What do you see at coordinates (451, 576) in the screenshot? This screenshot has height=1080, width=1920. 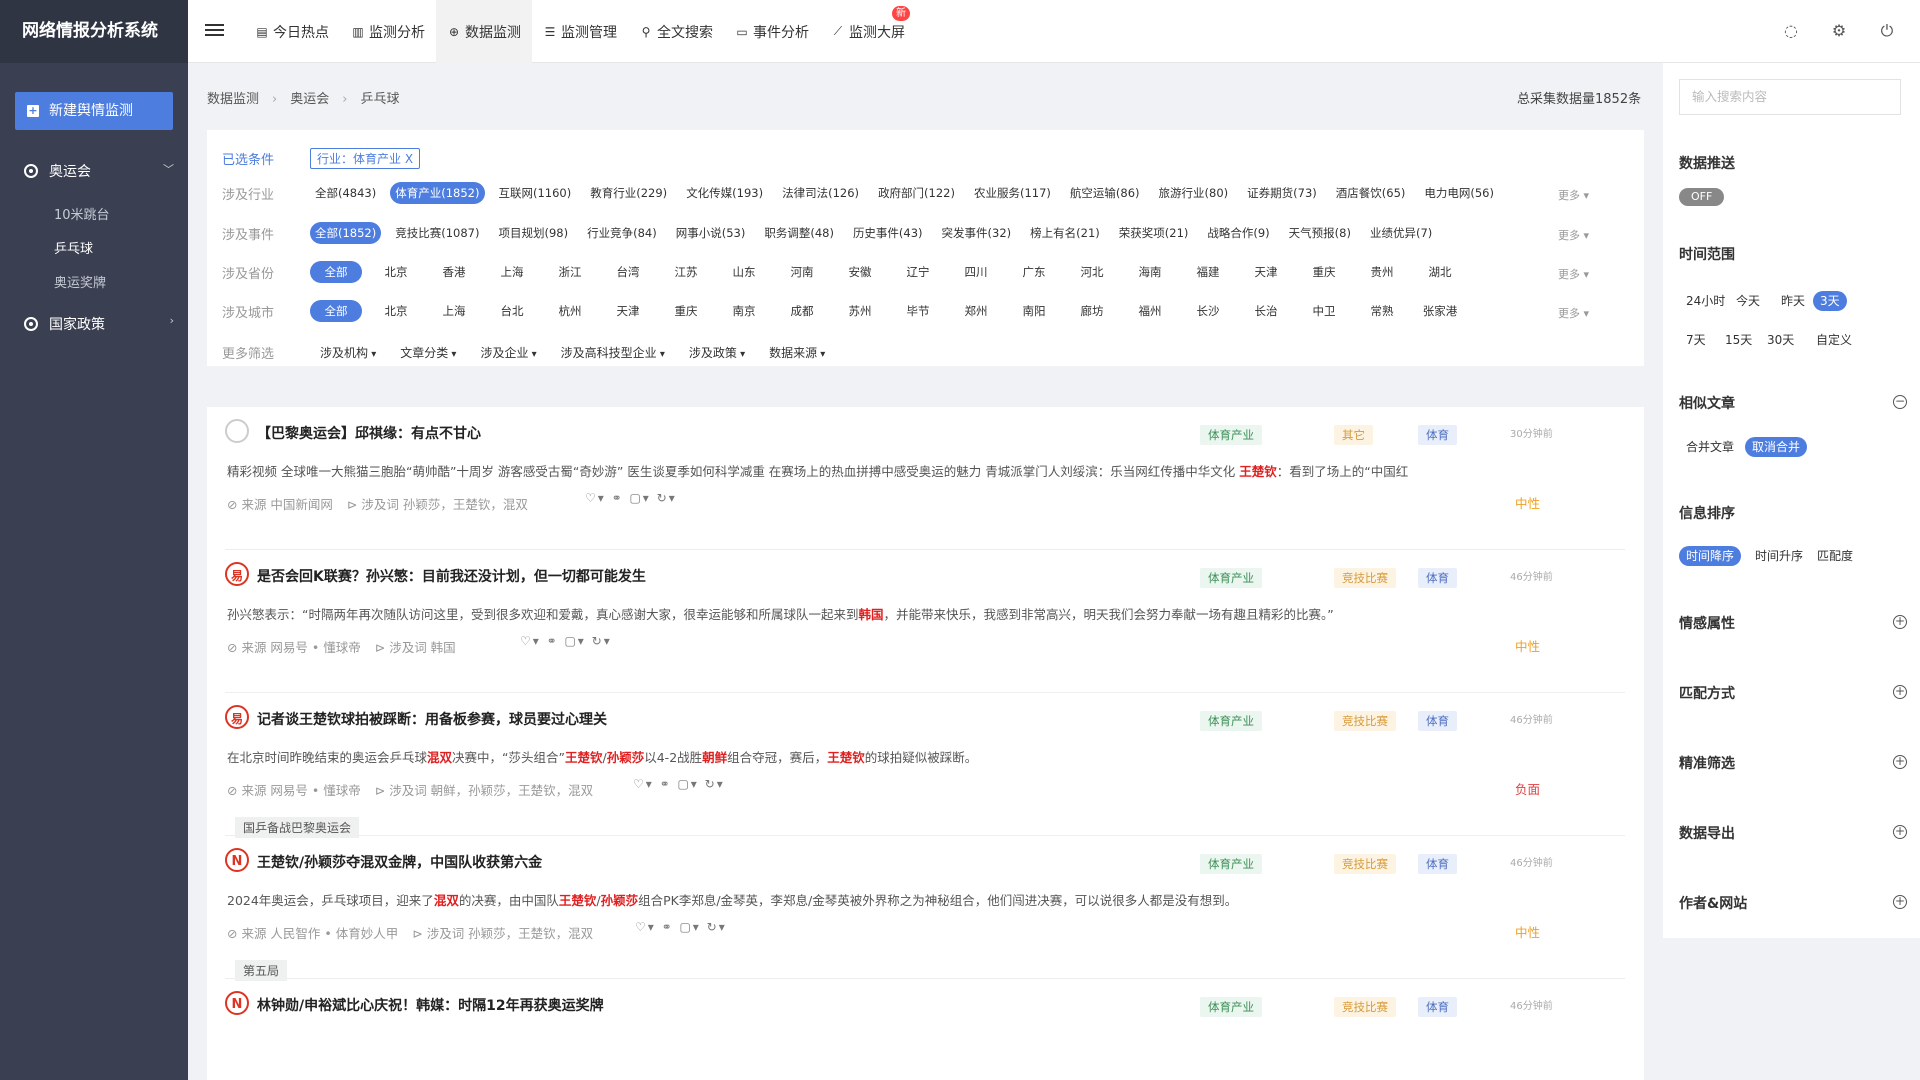 I see `article-title: 是否会回K联赛？孙兴慜：目前我还没计划，但一切都可能发生` at bounding box center [451, 576].